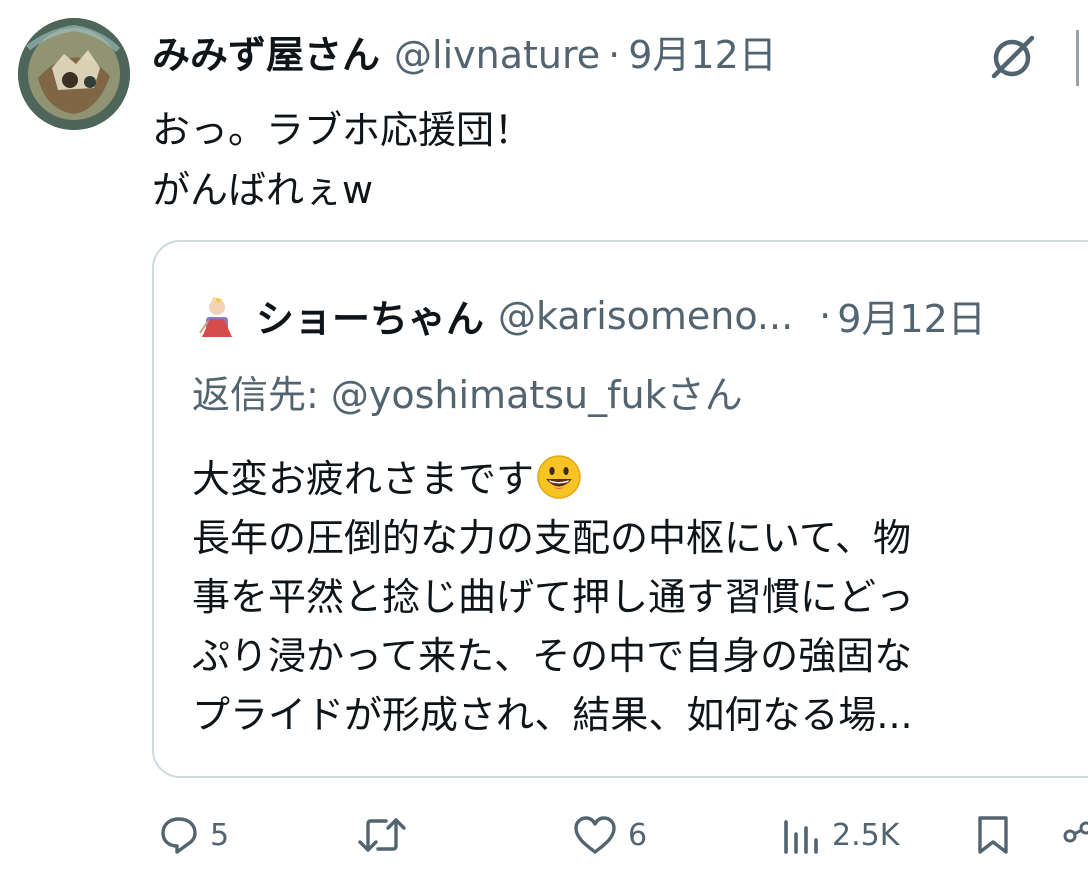  What do you see at coordinates (217, 316) in the screenshot?
I see `quoted-avatar` at bounding box center [217, 316].